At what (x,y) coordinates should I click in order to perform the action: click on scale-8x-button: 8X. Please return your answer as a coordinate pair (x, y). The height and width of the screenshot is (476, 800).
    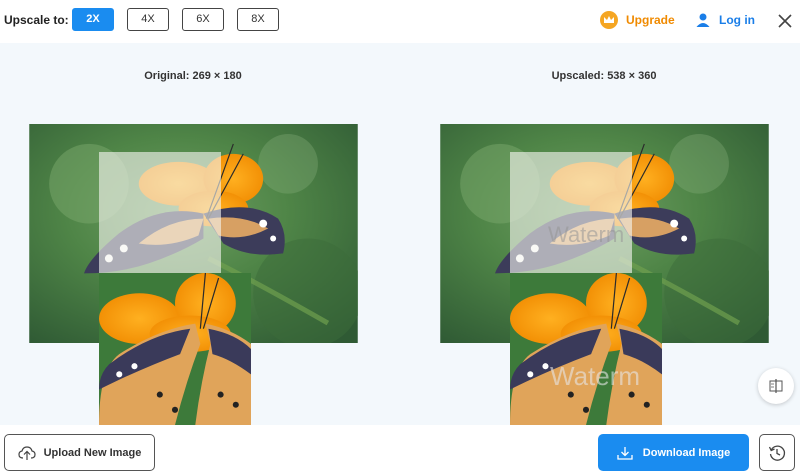
    Looking at the image, I should click on (258, 19).